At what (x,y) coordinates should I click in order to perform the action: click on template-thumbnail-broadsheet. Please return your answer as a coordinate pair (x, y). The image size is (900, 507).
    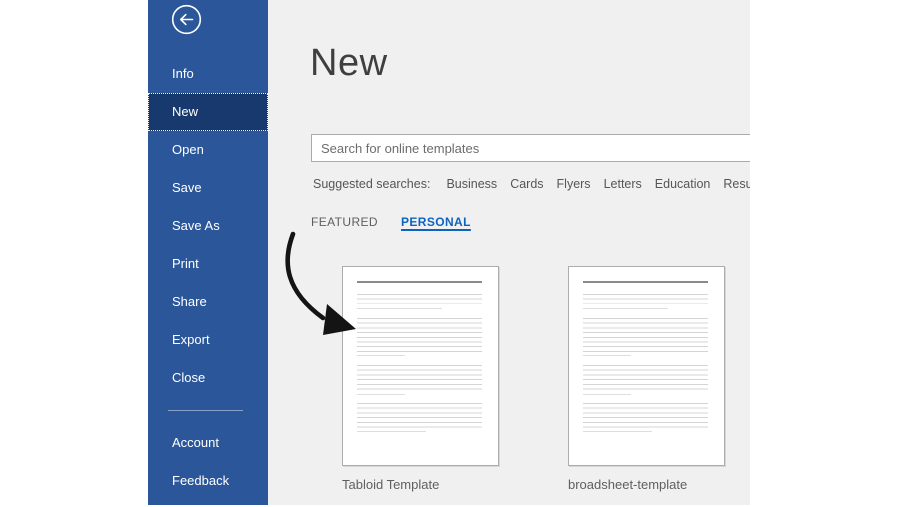
    Looking at the image, I should click on (646, 366).